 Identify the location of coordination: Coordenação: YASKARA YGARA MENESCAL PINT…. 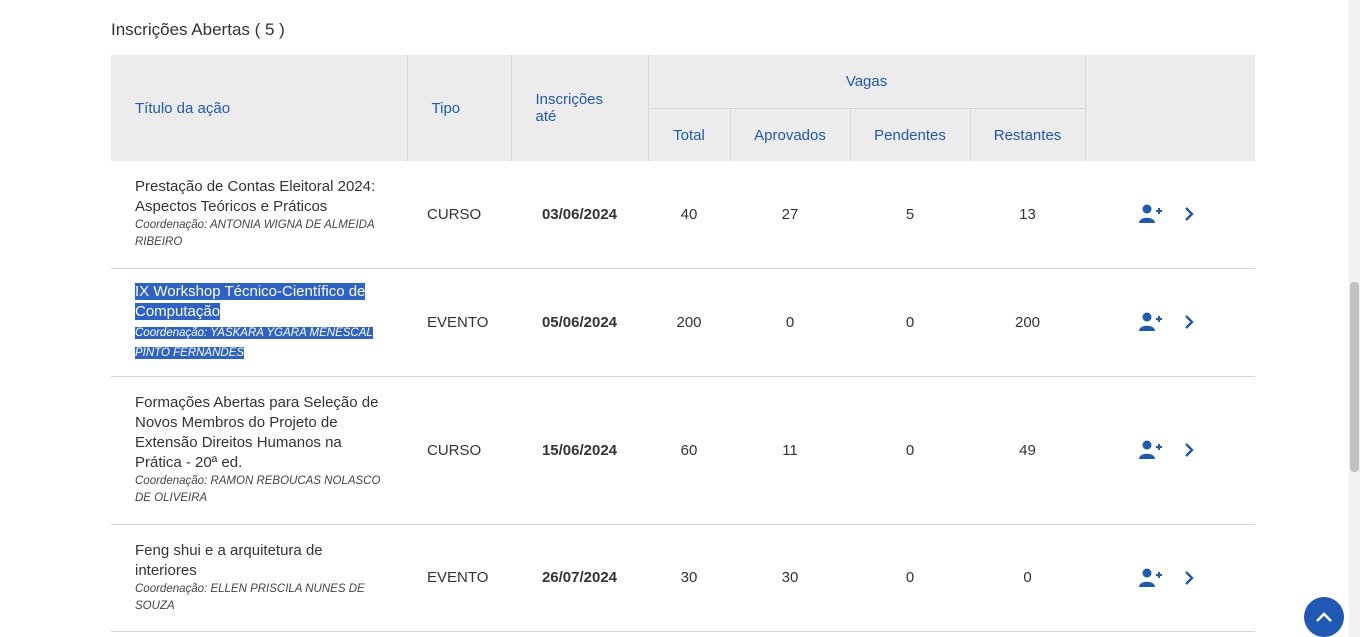
(254, 343).